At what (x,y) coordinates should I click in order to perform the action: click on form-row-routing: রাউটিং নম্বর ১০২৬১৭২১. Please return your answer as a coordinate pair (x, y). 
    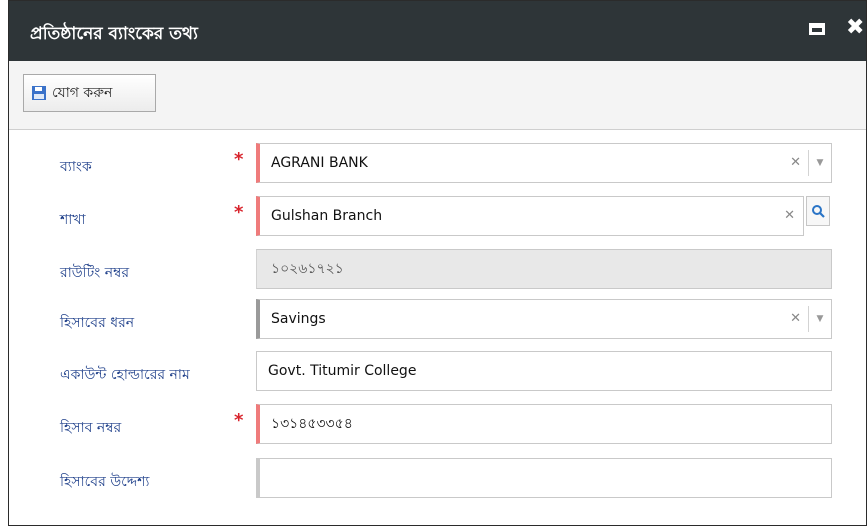
    Looking at the image, I should click on (437, 270).